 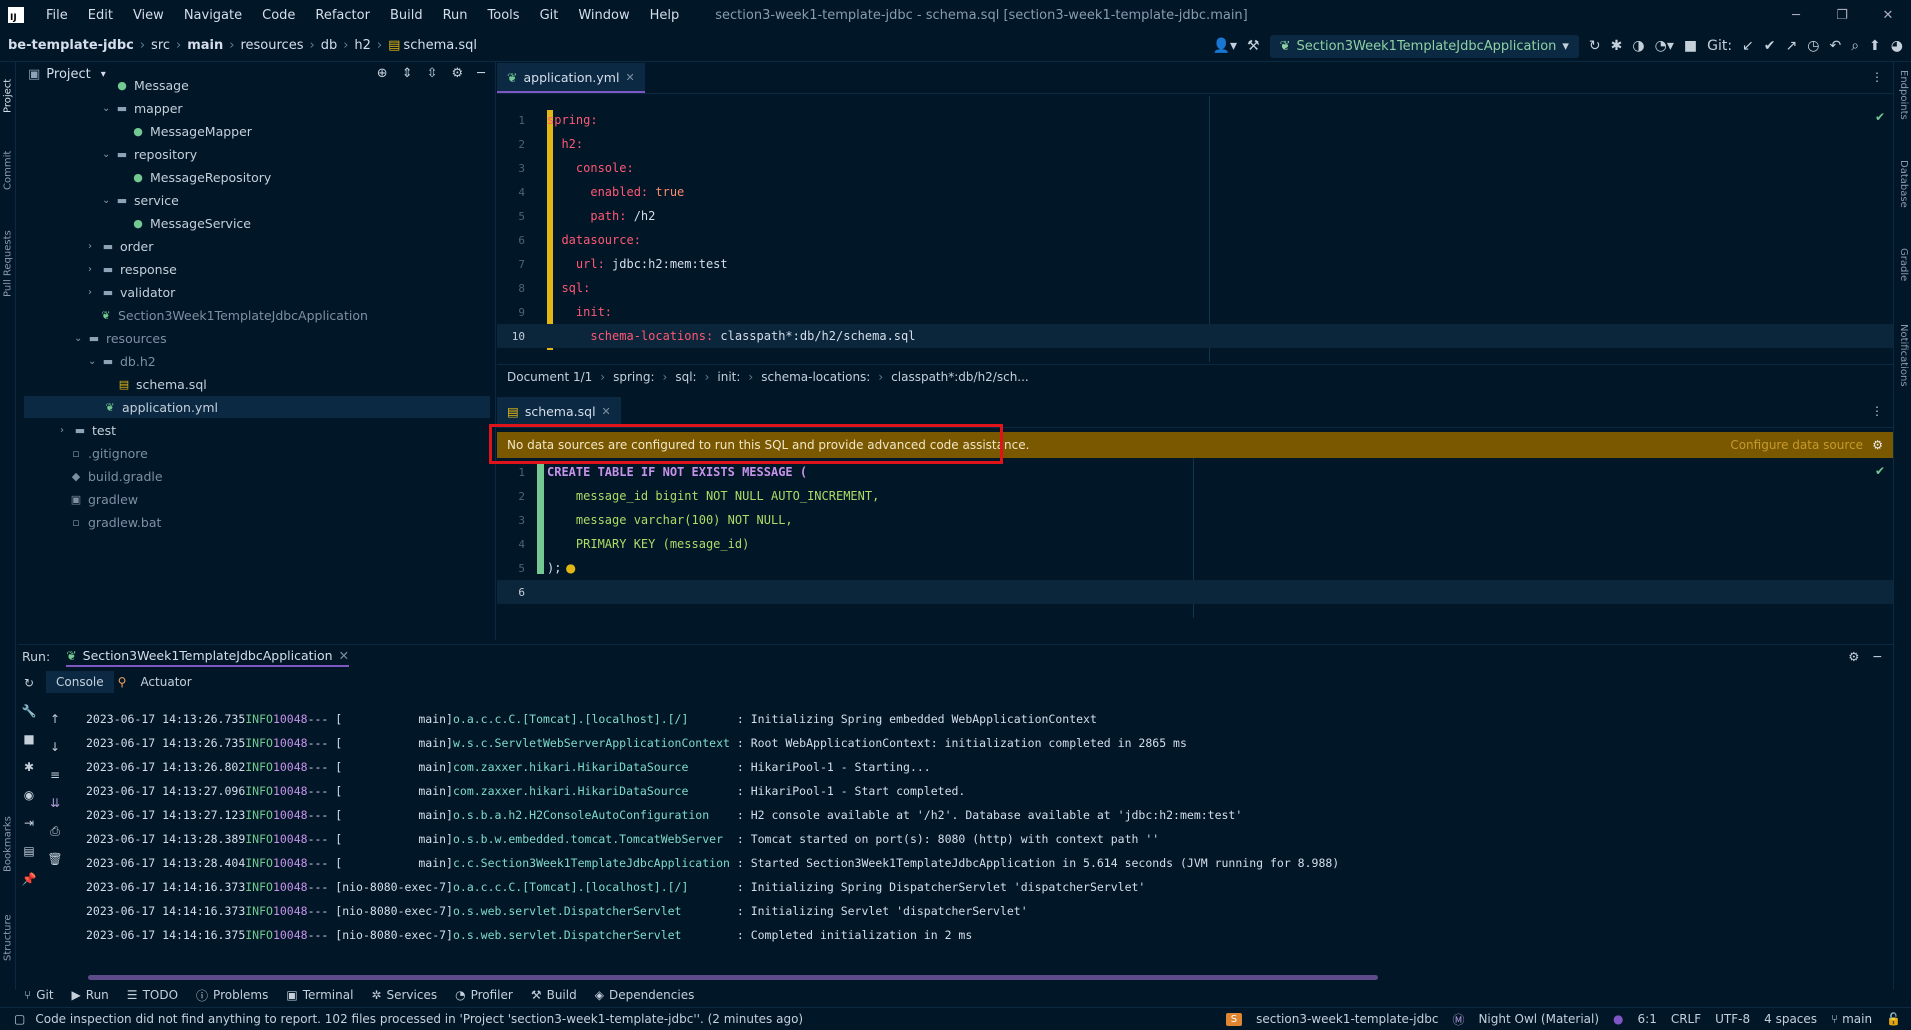 I want to click on status-line-separator: CRLF, so click(x=1686, y=1019).